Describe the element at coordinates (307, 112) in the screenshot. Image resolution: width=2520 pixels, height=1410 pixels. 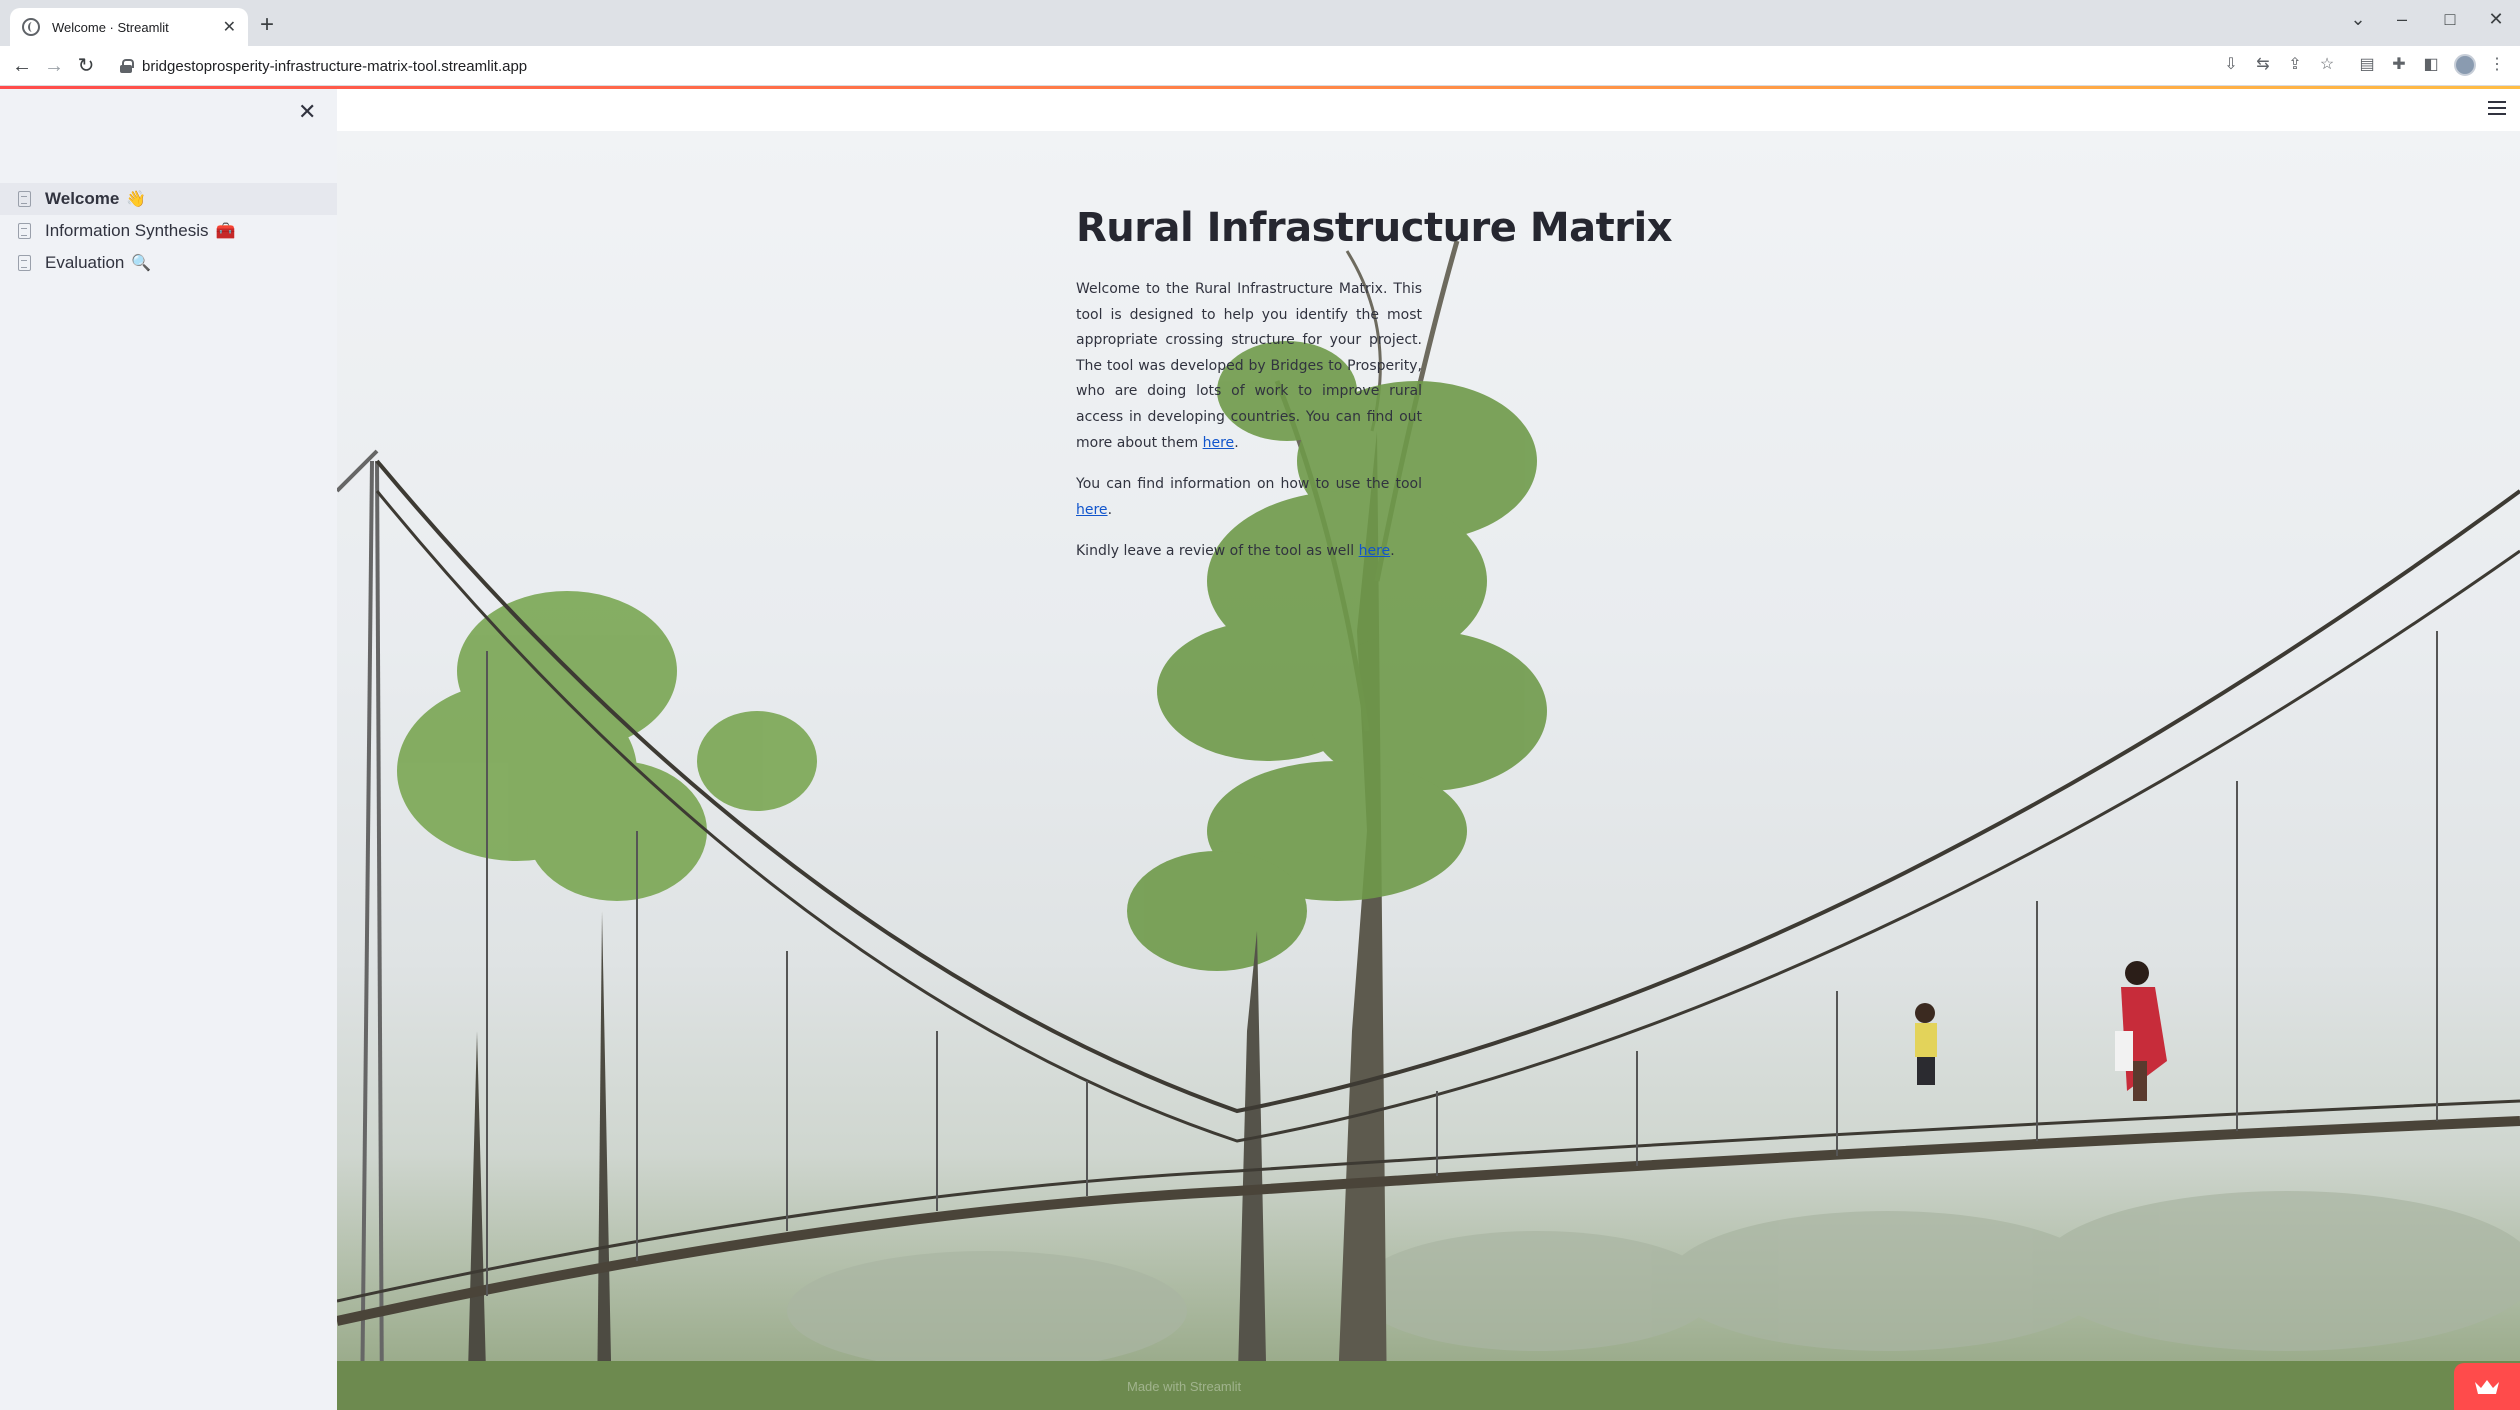
I see `close-sidebar-icon: ✕` at that location.